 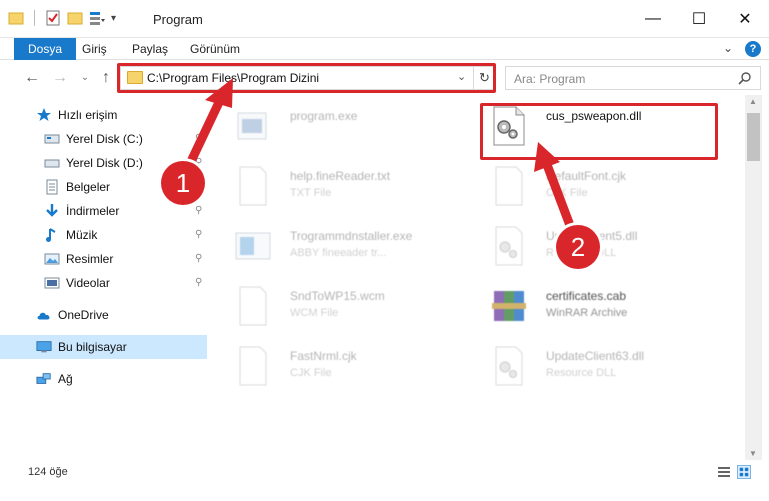 I want to click on tiles-view-icon, so click(x=744, y=472).